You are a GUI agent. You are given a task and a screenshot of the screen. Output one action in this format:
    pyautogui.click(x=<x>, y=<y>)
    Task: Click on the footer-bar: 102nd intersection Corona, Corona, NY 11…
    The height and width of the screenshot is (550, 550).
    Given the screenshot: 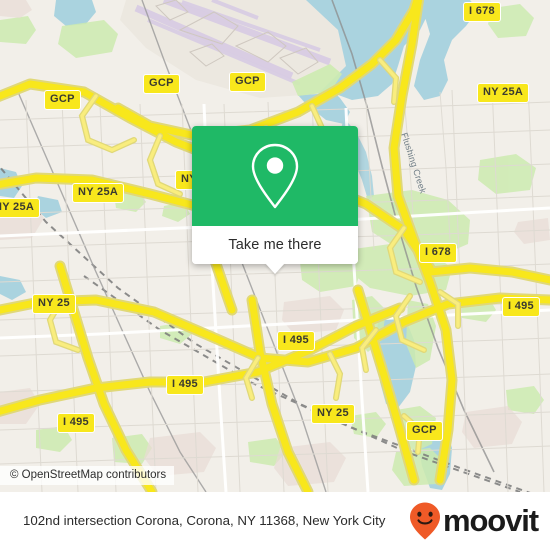 What is the action you would take?
    pyautogui.click(x=275, y=521)
    